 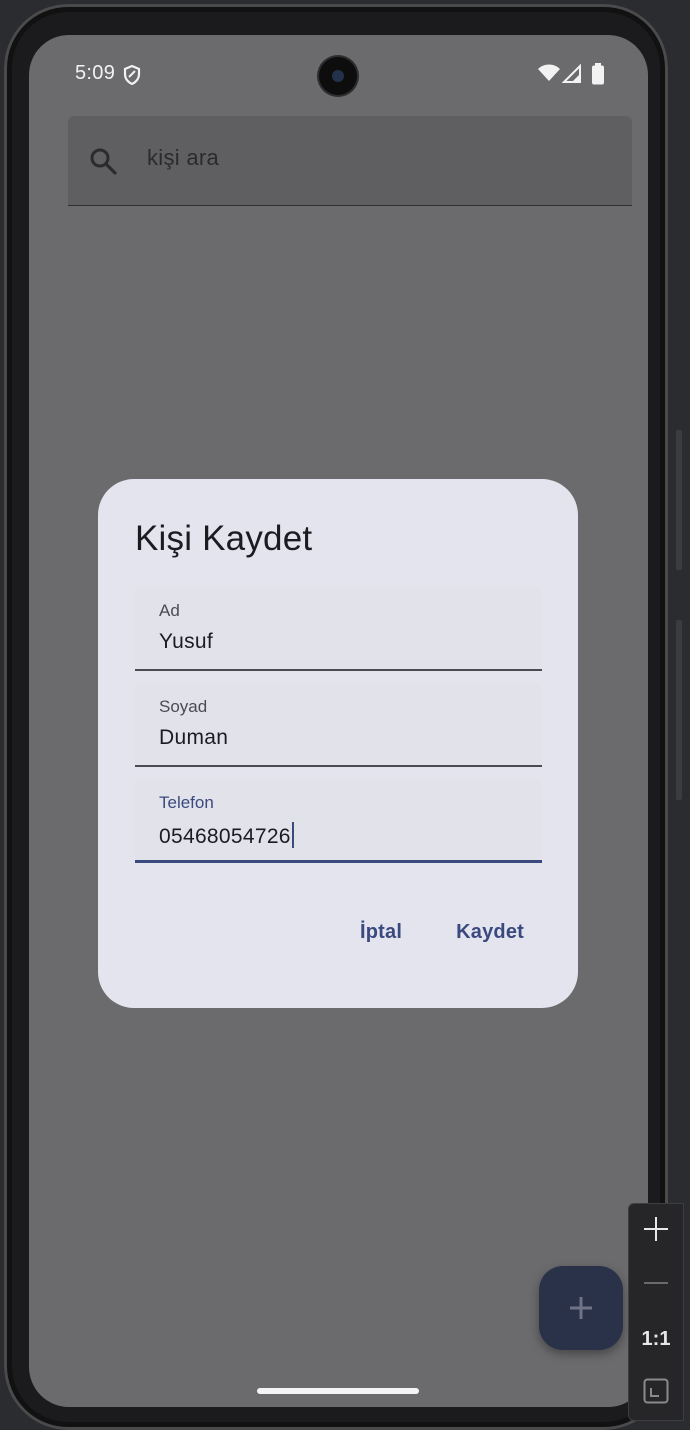 I want to click on zoom-in-button, so click(x=656, y=1231).